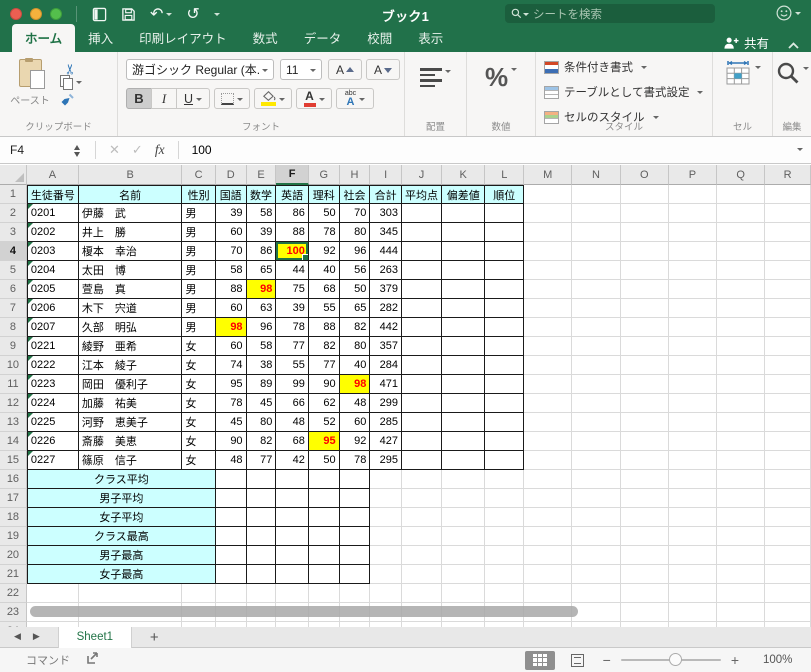  I want to click on score-cell: 55, so click(324, 308).